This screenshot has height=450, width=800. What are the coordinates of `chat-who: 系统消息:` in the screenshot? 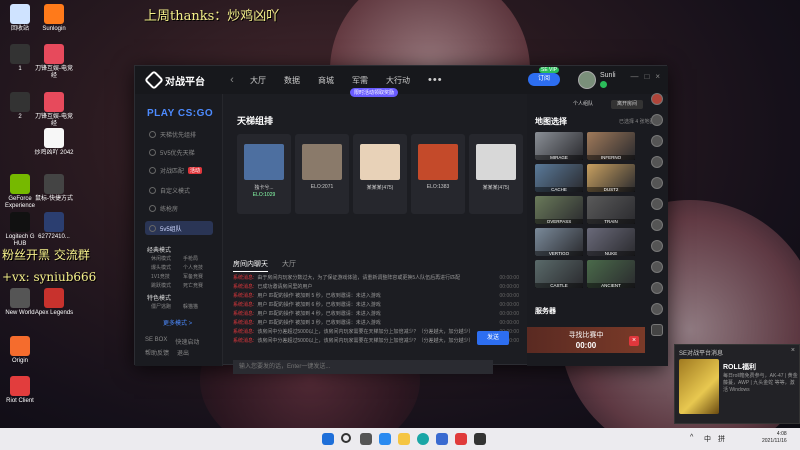 It's located at (244, 323).